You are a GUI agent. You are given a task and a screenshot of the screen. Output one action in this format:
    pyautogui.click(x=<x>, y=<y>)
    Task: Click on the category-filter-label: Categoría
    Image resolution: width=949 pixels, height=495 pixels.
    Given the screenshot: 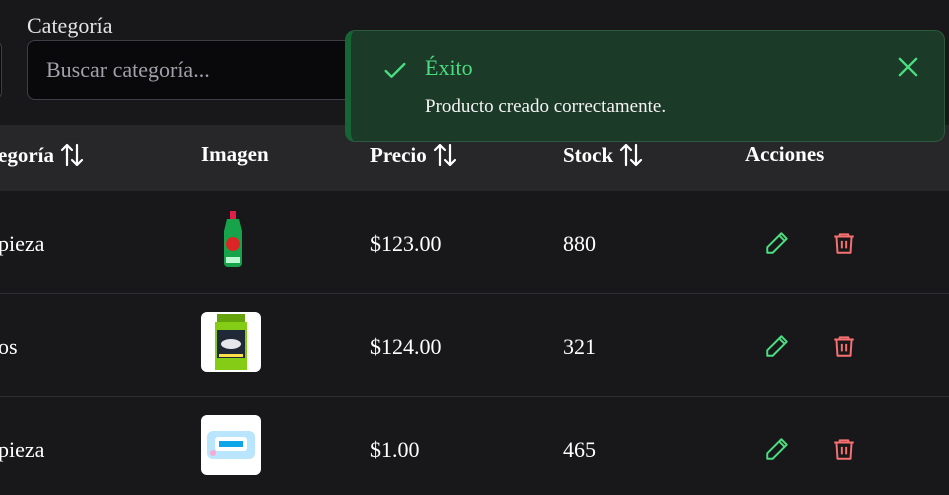 What is the action you would take?
    pyautogui.click(x=70, y=25)
    